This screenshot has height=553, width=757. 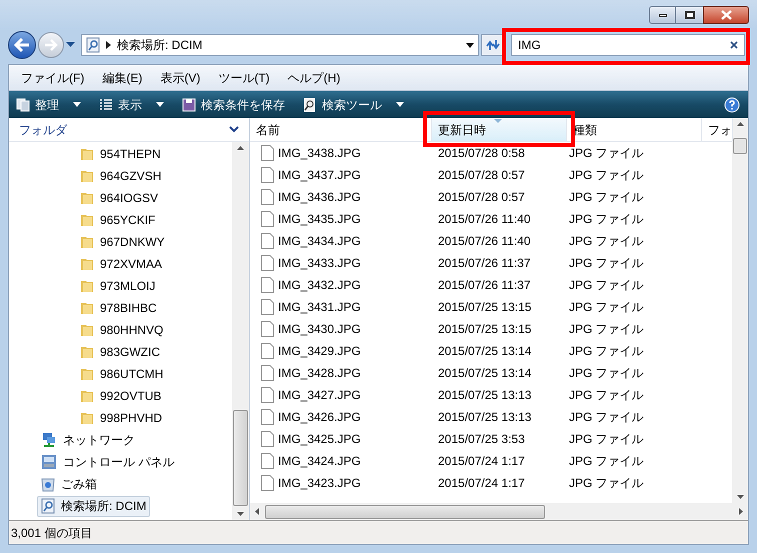 I want to click on help-icon, so click(x=732, y=104).